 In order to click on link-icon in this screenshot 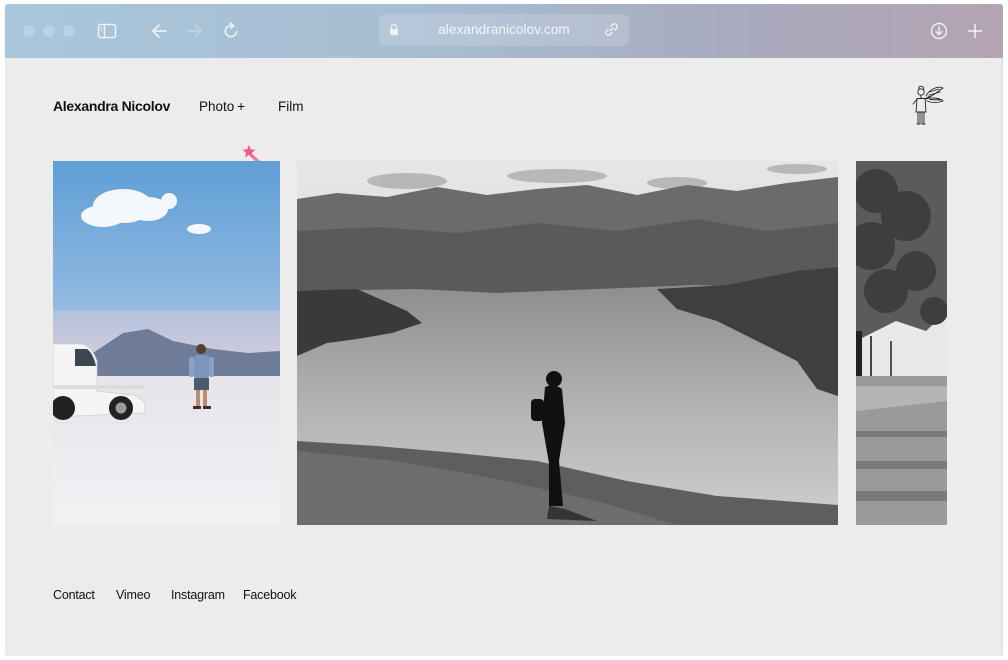, I will do `click(611, 32)`.